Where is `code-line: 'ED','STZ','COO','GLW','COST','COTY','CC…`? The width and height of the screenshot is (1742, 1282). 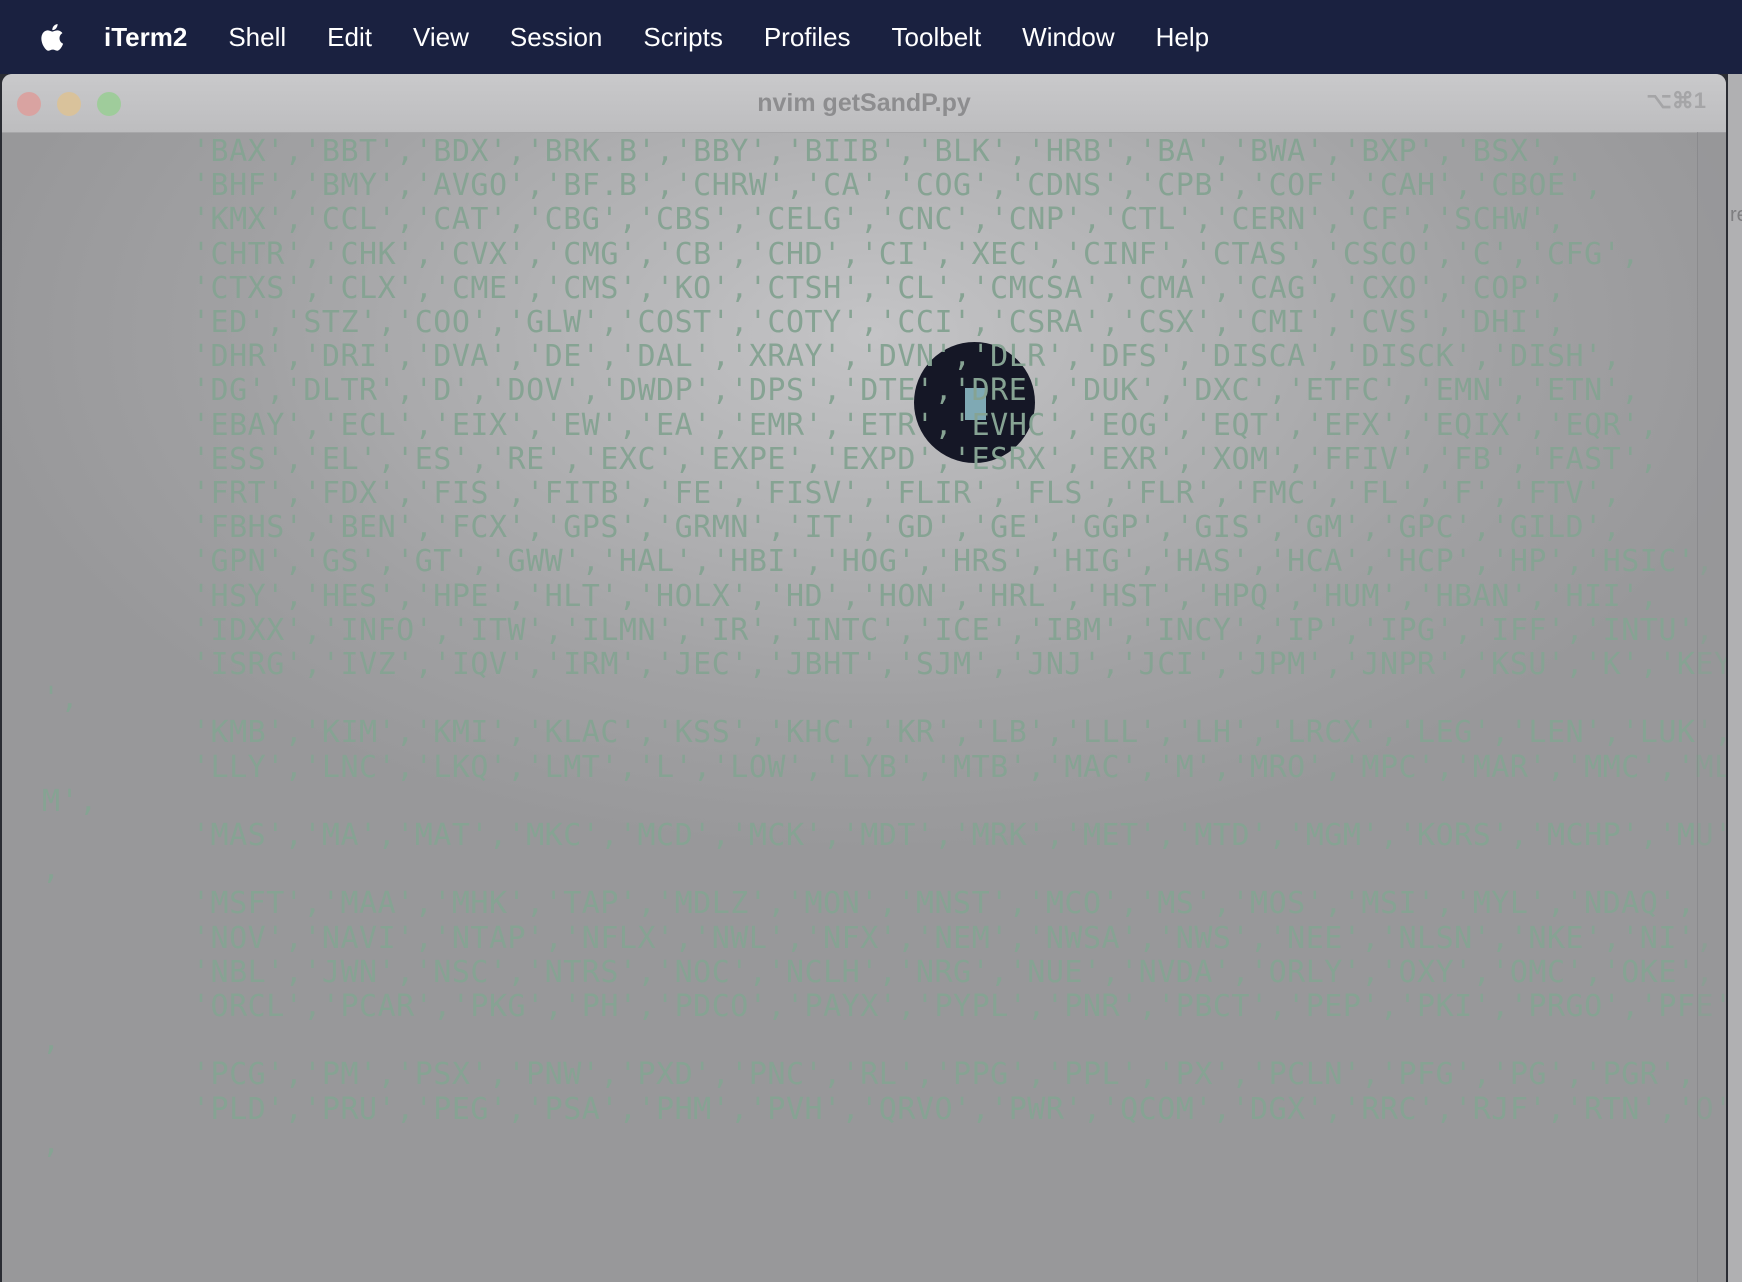 code-line: 'ED','STZ','COO','GLW','COST','COTY','CC… is located at coordinates (879, 322).